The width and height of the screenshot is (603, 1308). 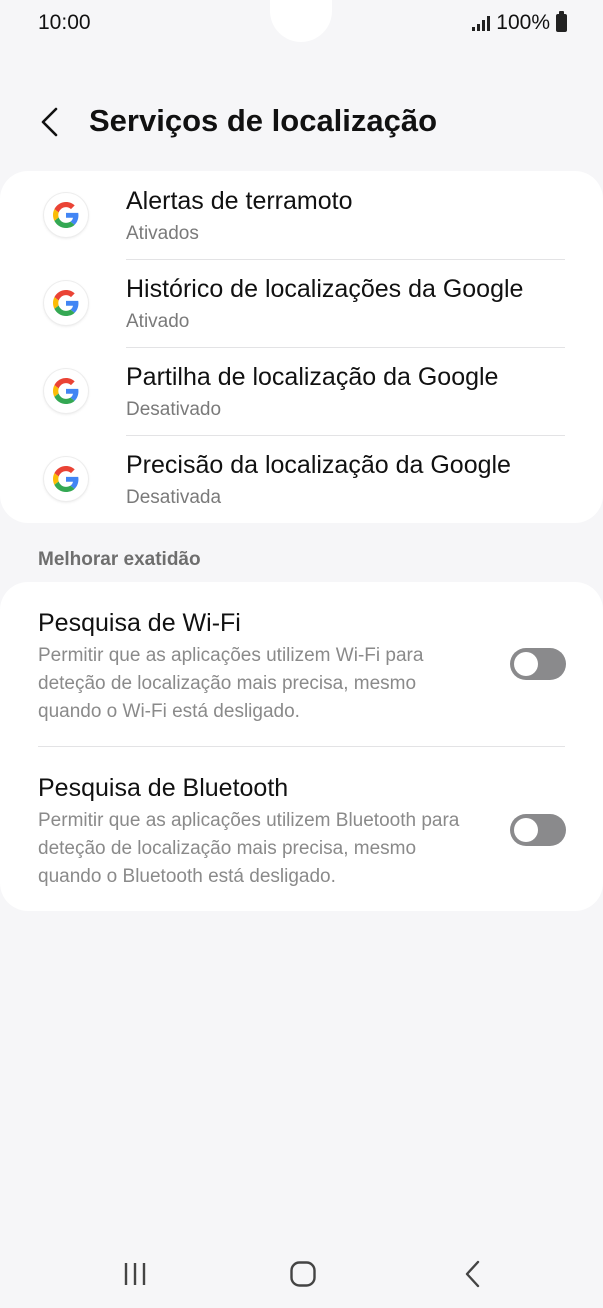 I want to click on nav-back-button, so click(x=473, y=1274).